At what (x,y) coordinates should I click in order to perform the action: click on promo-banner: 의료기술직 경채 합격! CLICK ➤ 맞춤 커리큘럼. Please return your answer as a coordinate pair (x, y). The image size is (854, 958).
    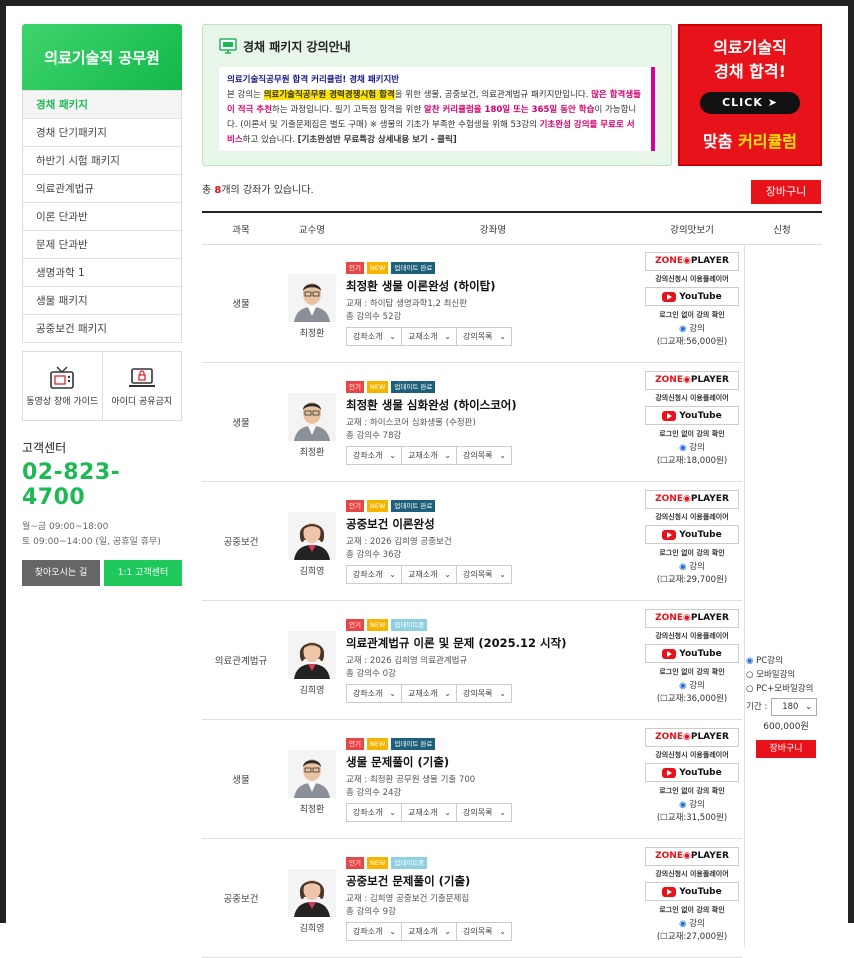
    Looking at the image, I should click on (750, 95).